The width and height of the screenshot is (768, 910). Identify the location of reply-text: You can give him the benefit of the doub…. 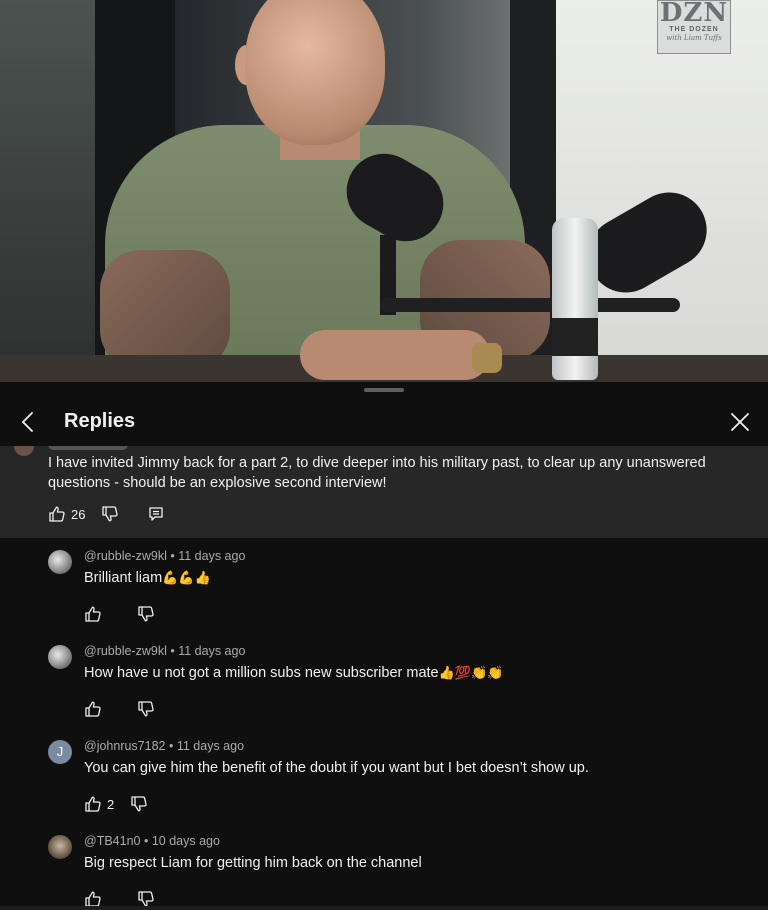
(336, 768).